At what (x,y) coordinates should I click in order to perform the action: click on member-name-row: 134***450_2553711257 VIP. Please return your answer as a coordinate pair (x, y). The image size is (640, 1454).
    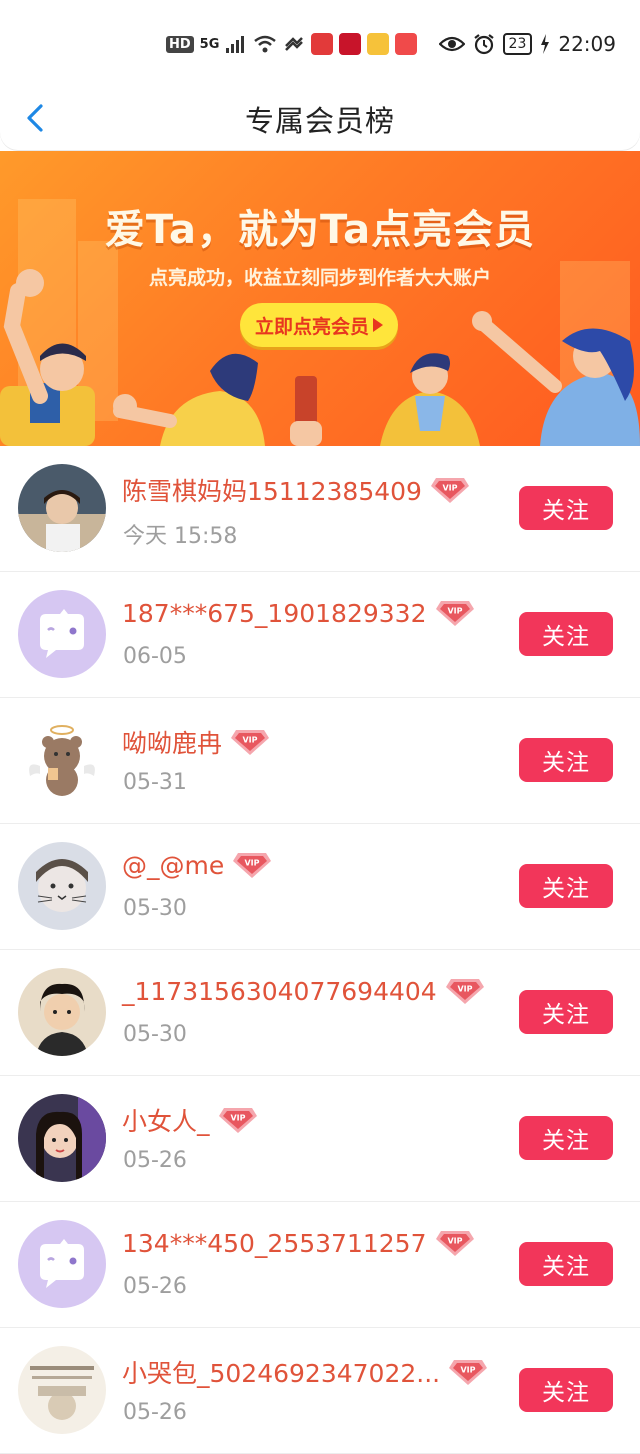
    Looking at the image, I should click on (298, 1243).